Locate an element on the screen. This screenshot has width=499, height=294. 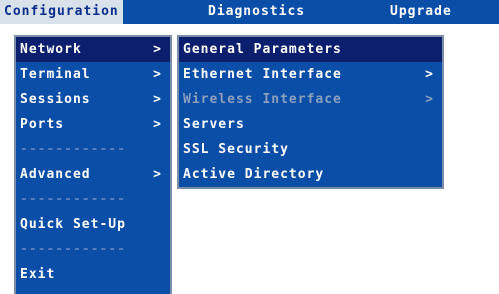
menu-item-label: General Parameters is located at coordinates (262, 49).